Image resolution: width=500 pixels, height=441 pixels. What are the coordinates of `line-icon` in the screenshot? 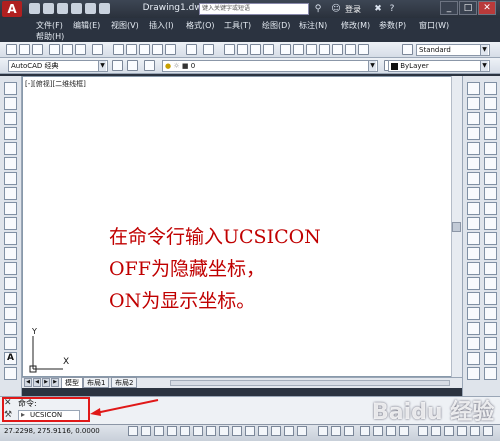 It's located at (10, 88).